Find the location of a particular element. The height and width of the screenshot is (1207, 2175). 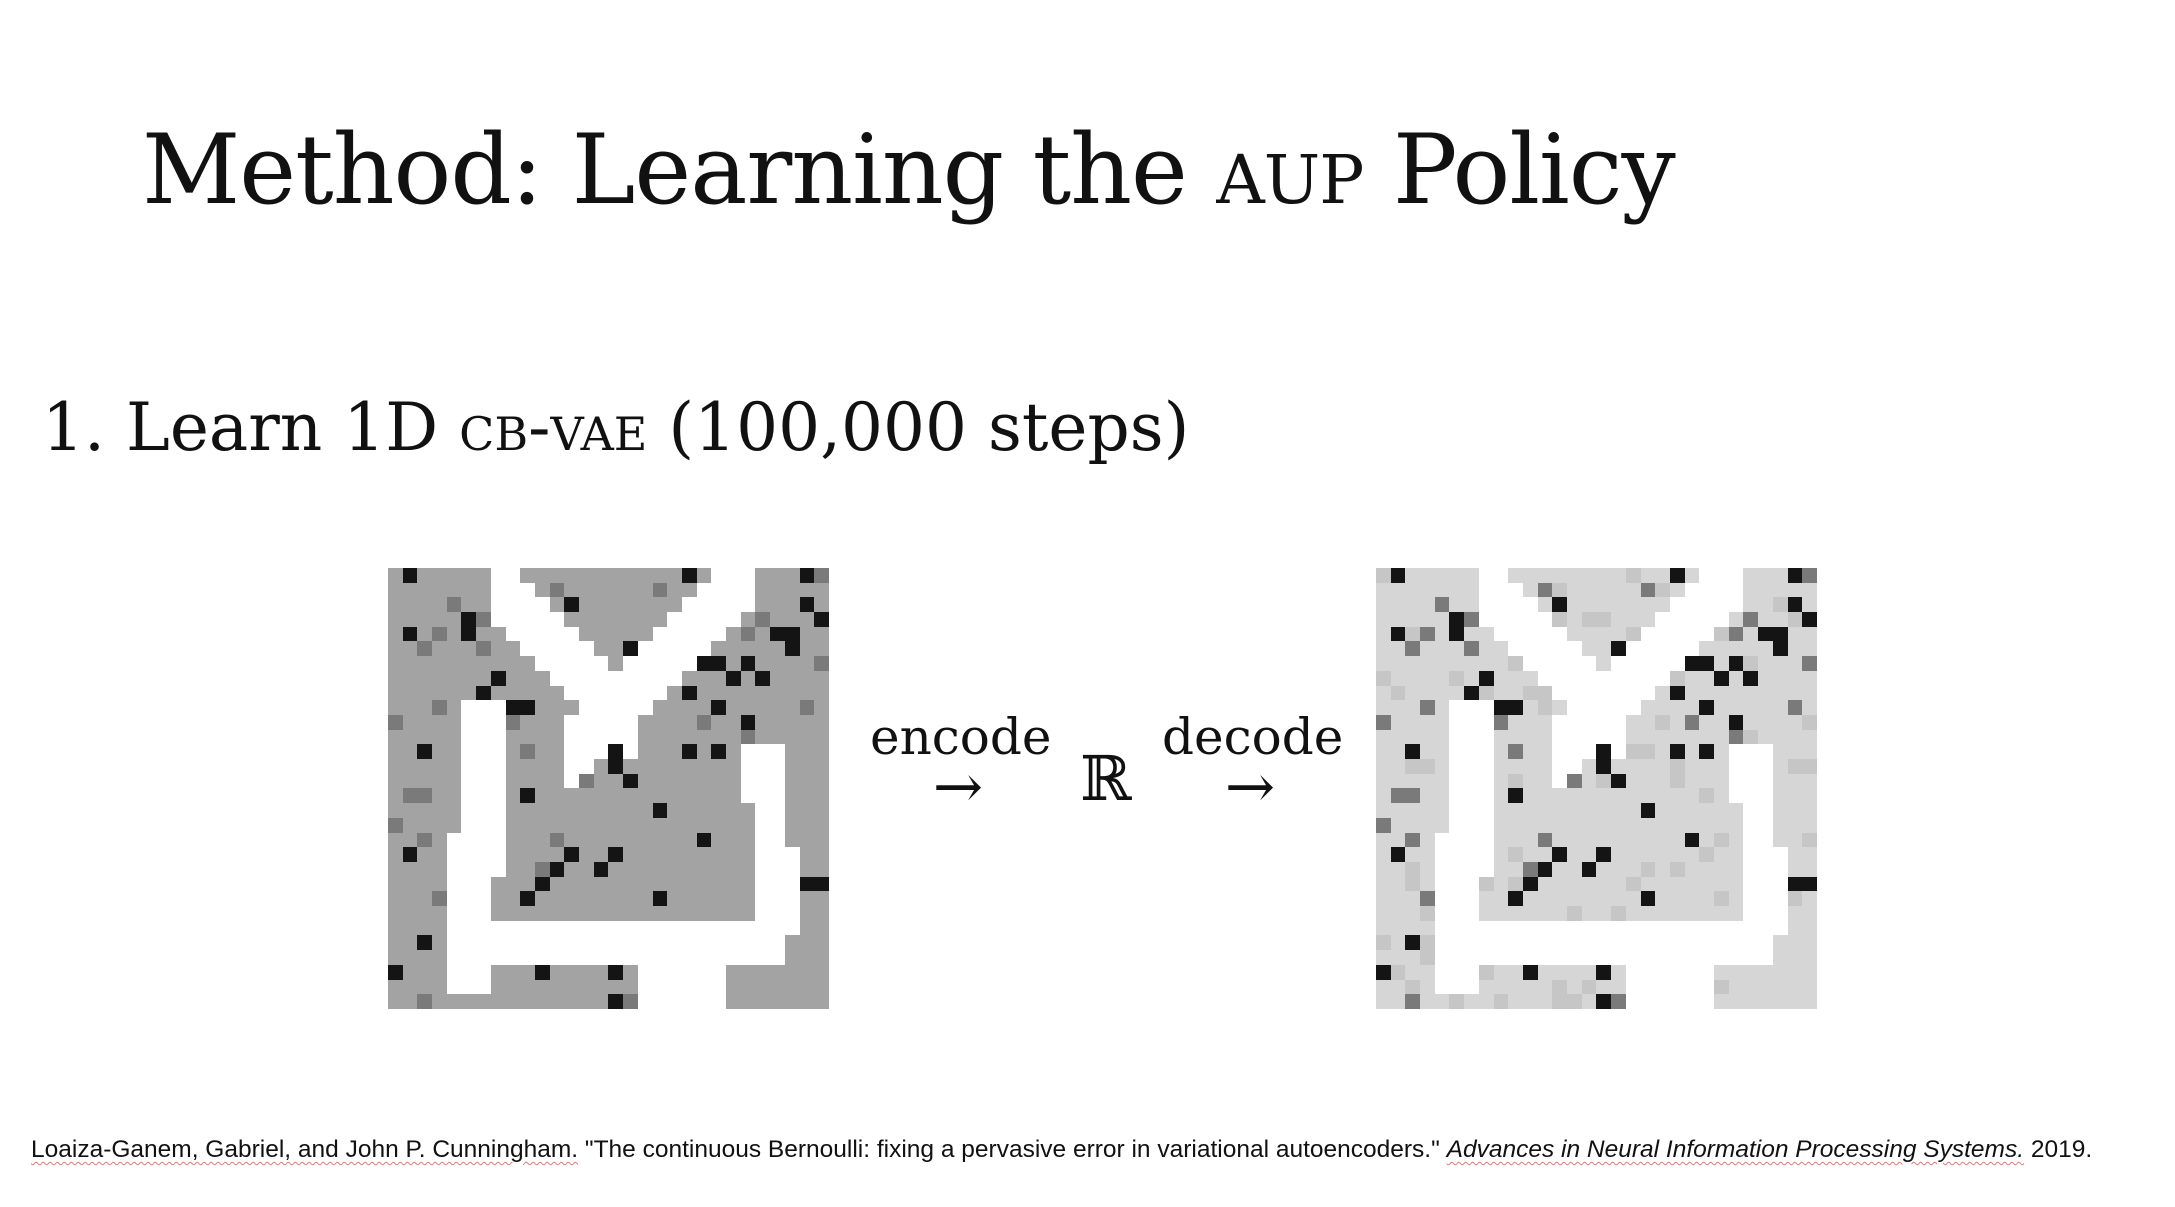

decode-arrow-icon: → is located at coordinates (1250, 787).